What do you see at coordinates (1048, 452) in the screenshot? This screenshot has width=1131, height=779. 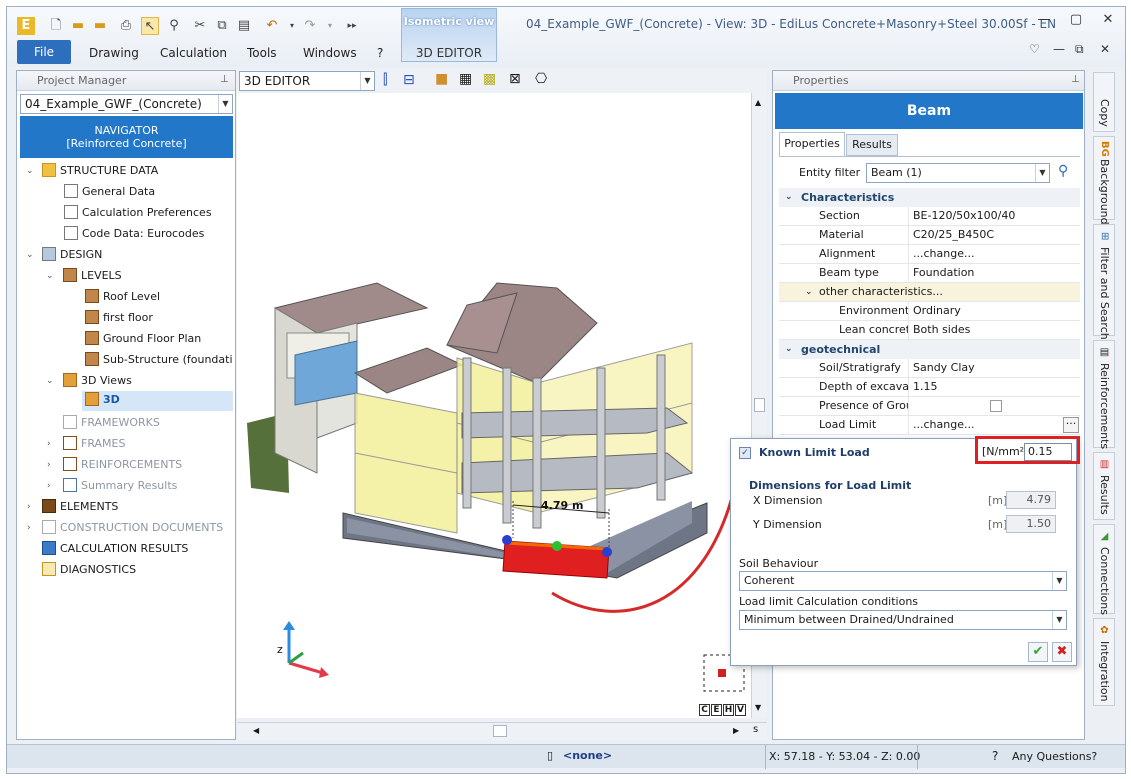 I see `load-value-input: 0.15` at bounding box center [1048, 452].